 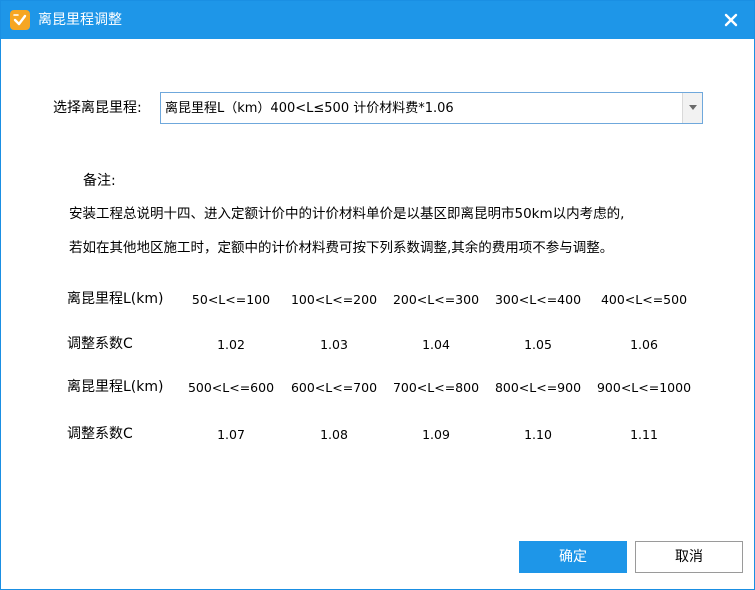 I want to click on coef-cell: 1.04, so click(x=436, y=344).